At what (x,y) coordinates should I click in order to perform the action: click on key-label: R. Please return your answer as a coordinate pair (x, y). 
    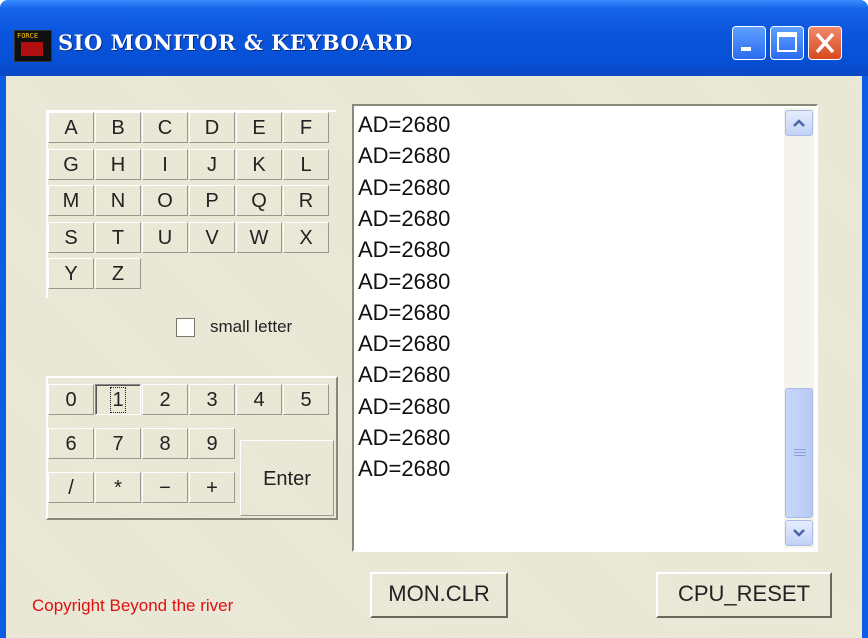
    Looking at the image, I should click on (306, 201).